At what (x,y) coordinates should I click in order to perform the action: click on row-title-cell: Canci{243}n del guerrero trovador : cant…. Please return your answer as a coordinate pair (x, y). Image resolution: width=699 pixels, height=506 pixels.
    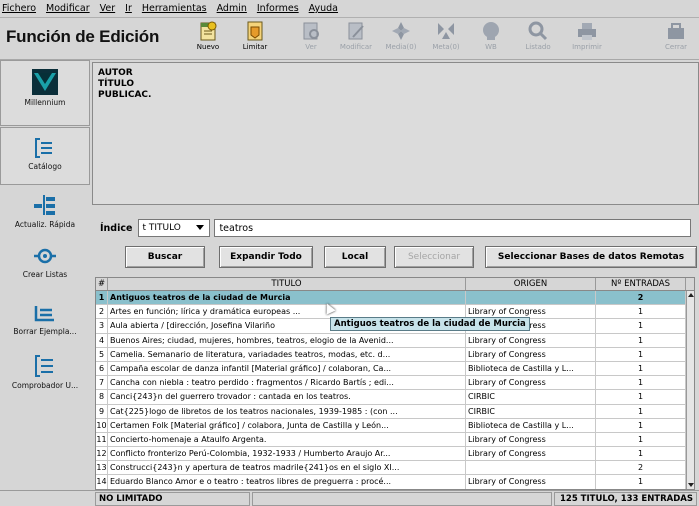
    Looking at the image, I should click on (287, 397).